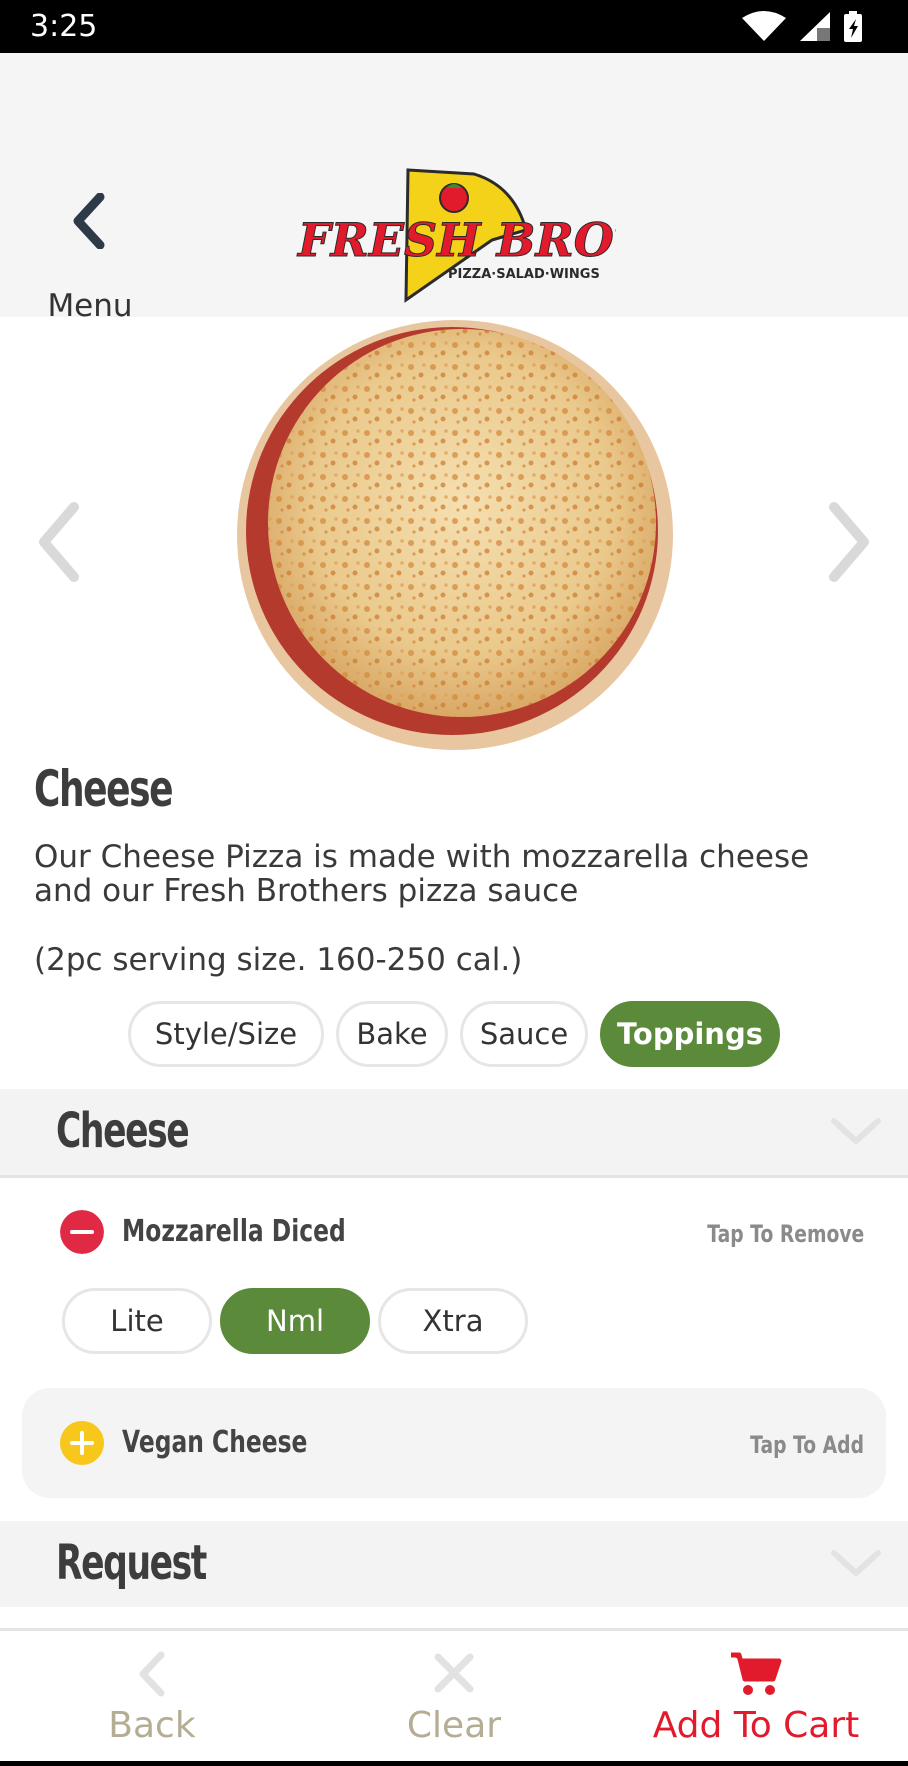 The image size is (908, 1766). Describe the element at coordinates (104, 789) in the screenshot. I see `product-title: Cheese` at that location.